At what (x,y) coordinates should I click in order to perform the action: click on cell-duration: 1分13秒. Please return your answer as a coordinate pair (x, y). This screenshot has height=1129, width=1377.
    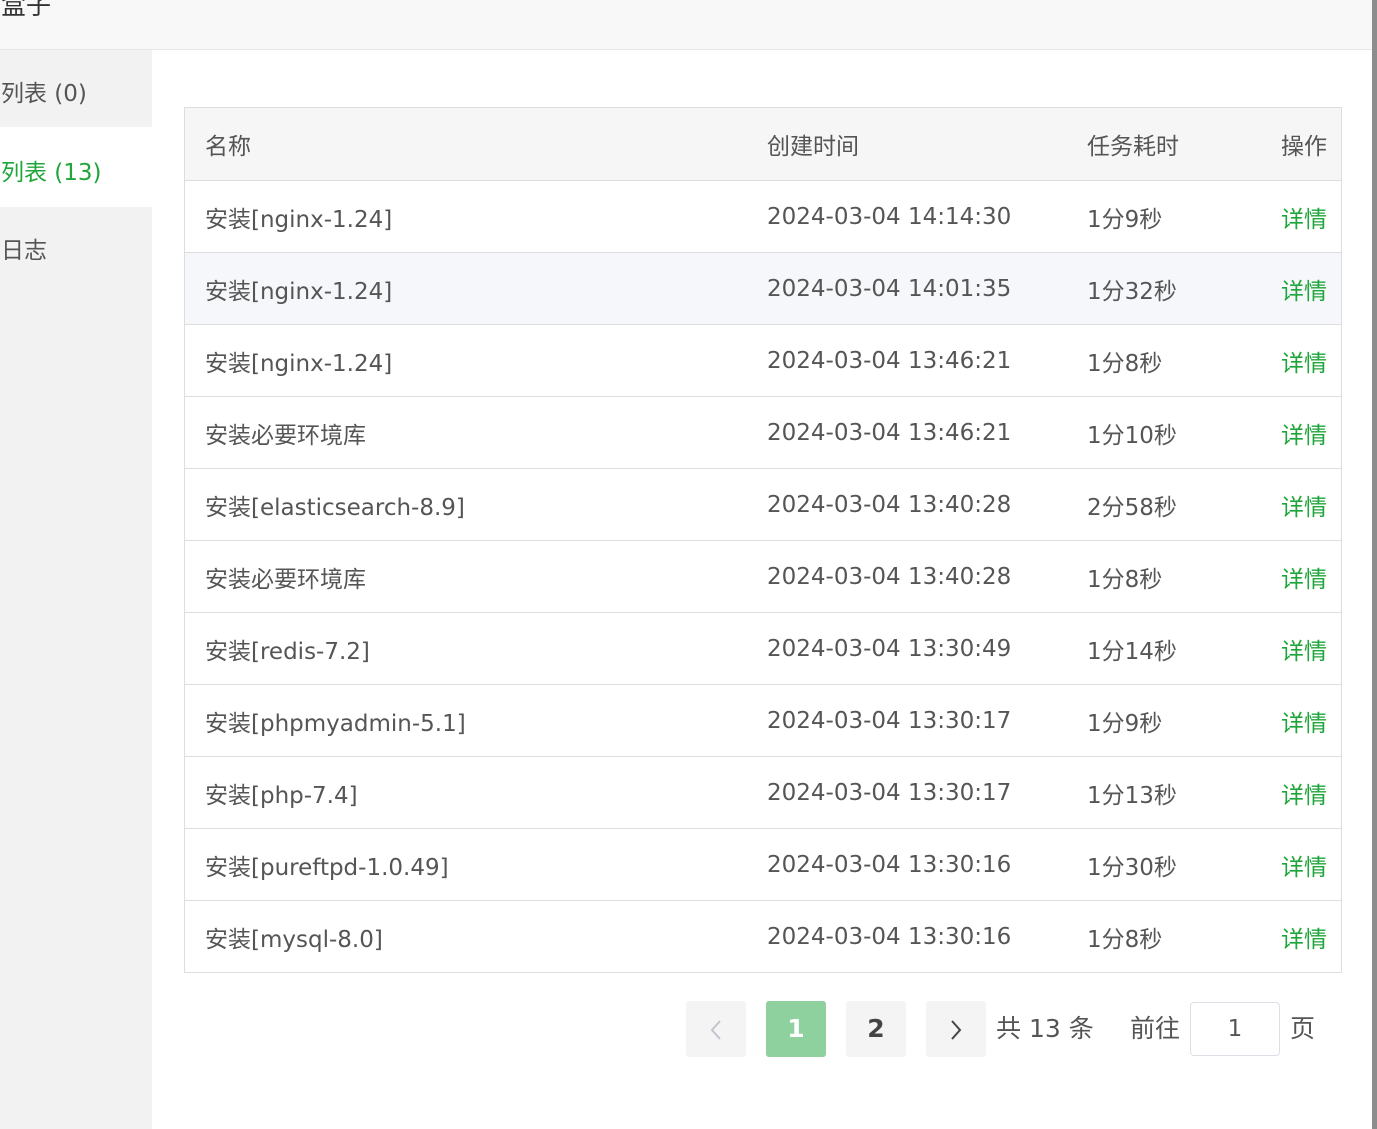
    Looking at the image, I should click on (1152, 792).